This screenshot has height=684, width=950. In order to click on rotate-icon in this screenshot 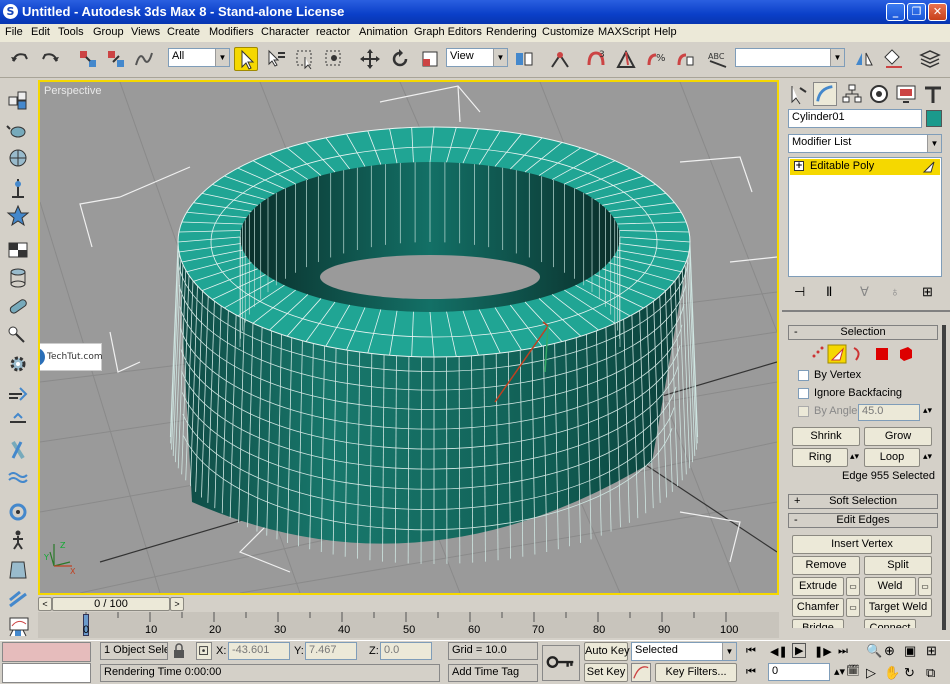, I will do `click(400, 59)`.